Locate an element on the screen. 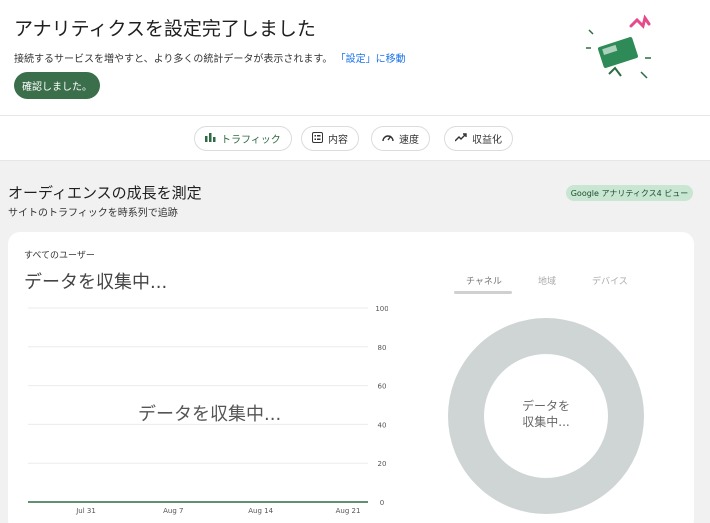 Image resolution: width=710 pixels, height=523 pixels. y-tick-label: 100 is located at coordinates (381, 309).